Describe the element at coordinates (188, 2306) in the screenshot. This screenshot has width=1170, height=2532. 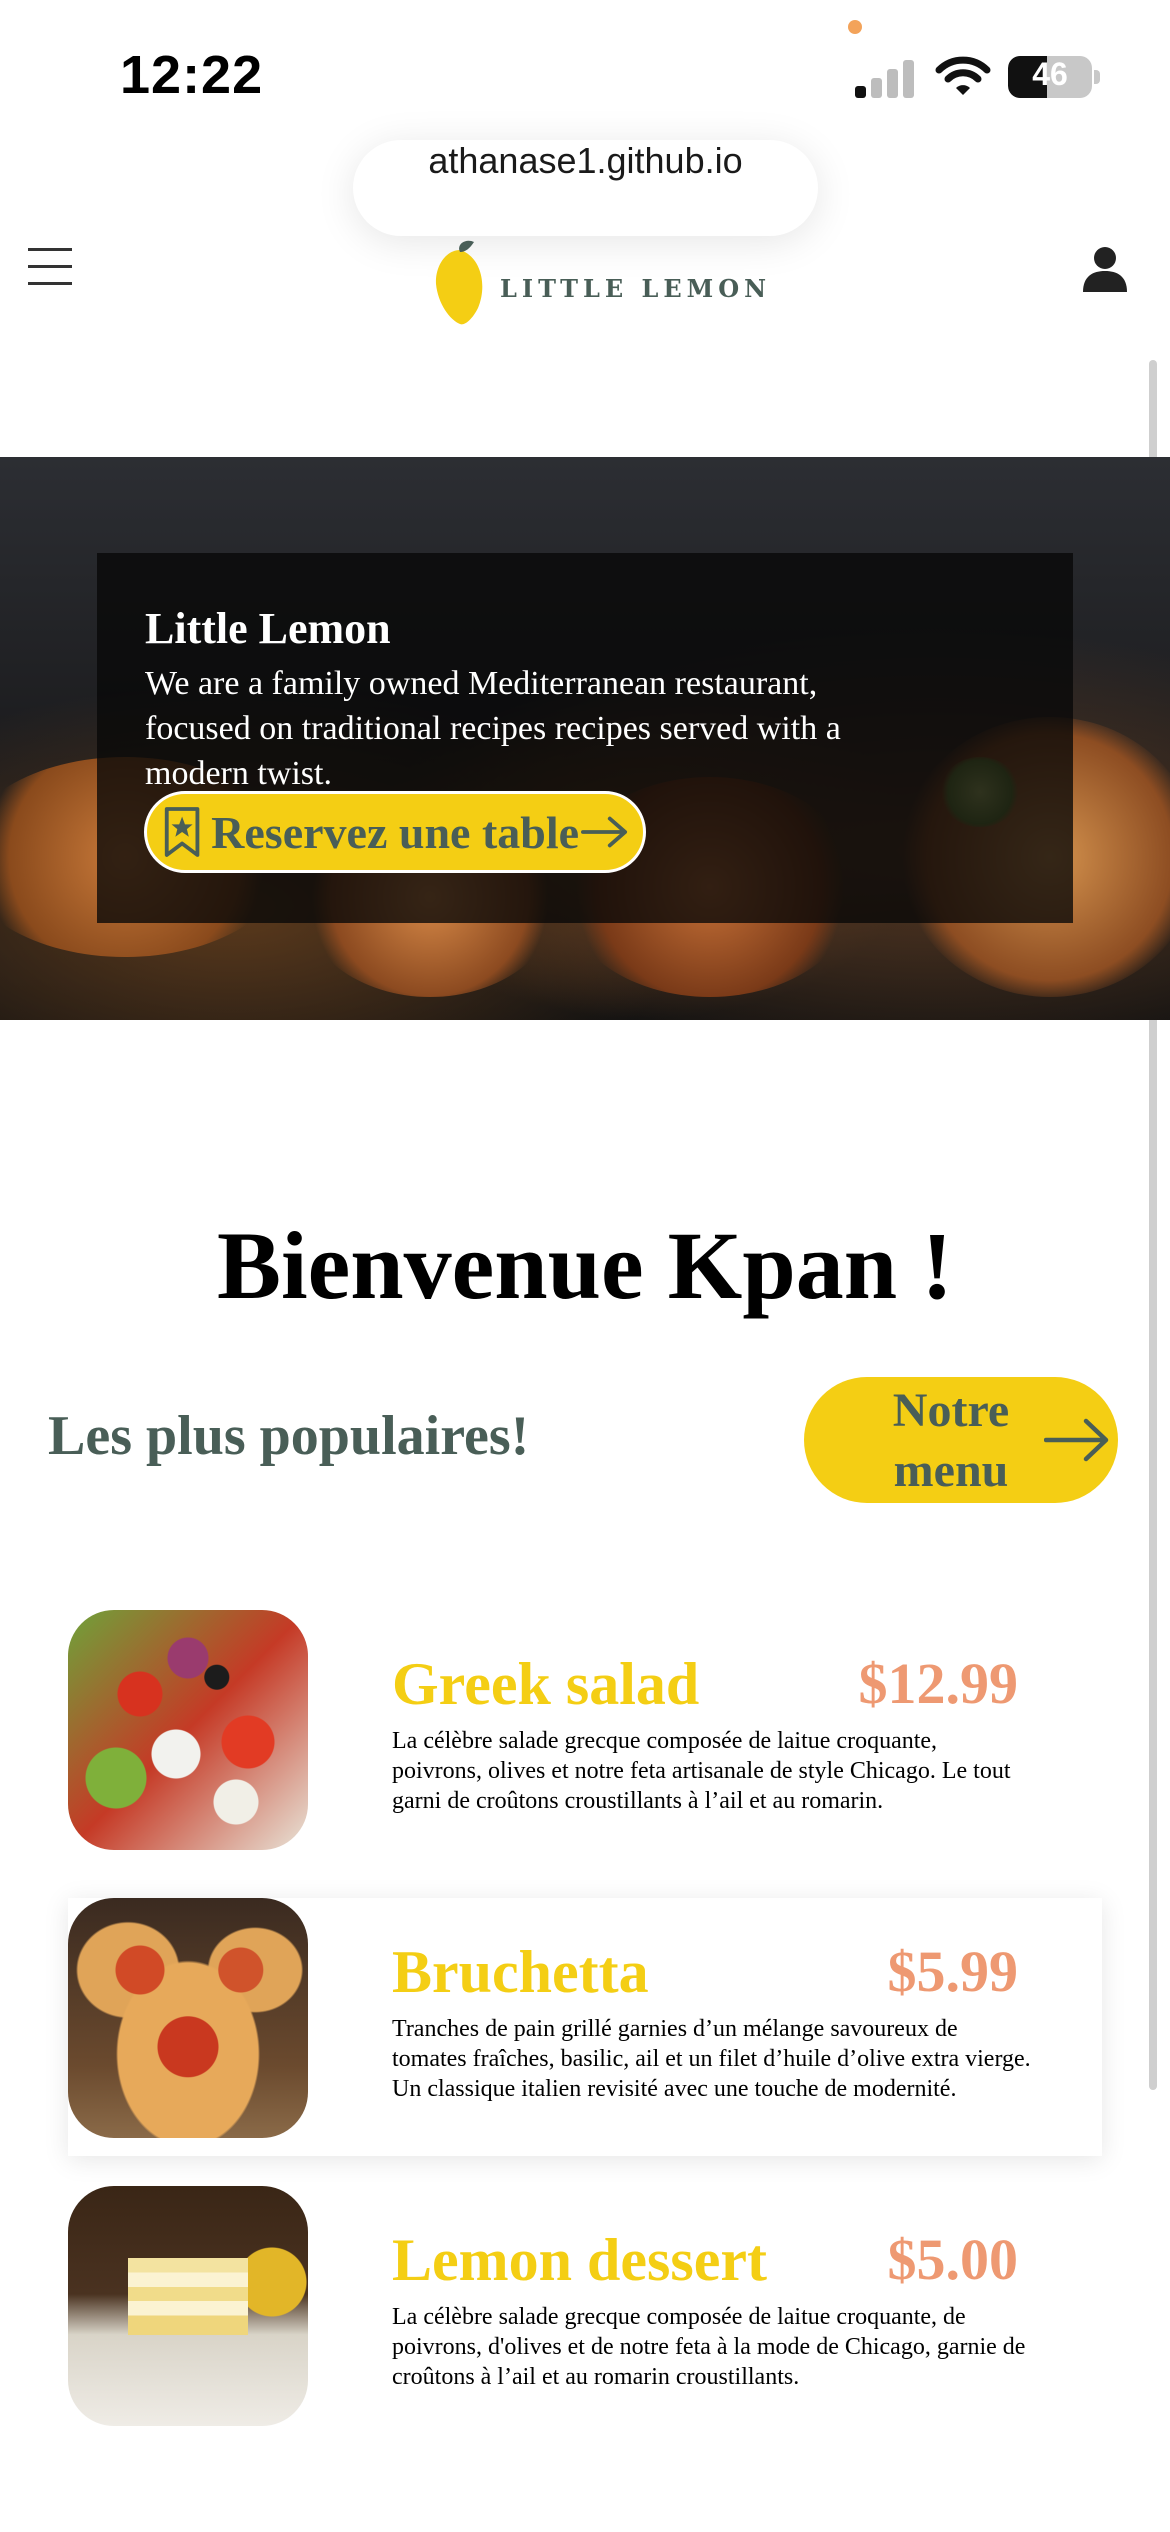
I see `lemon-dessert-image` at that location.